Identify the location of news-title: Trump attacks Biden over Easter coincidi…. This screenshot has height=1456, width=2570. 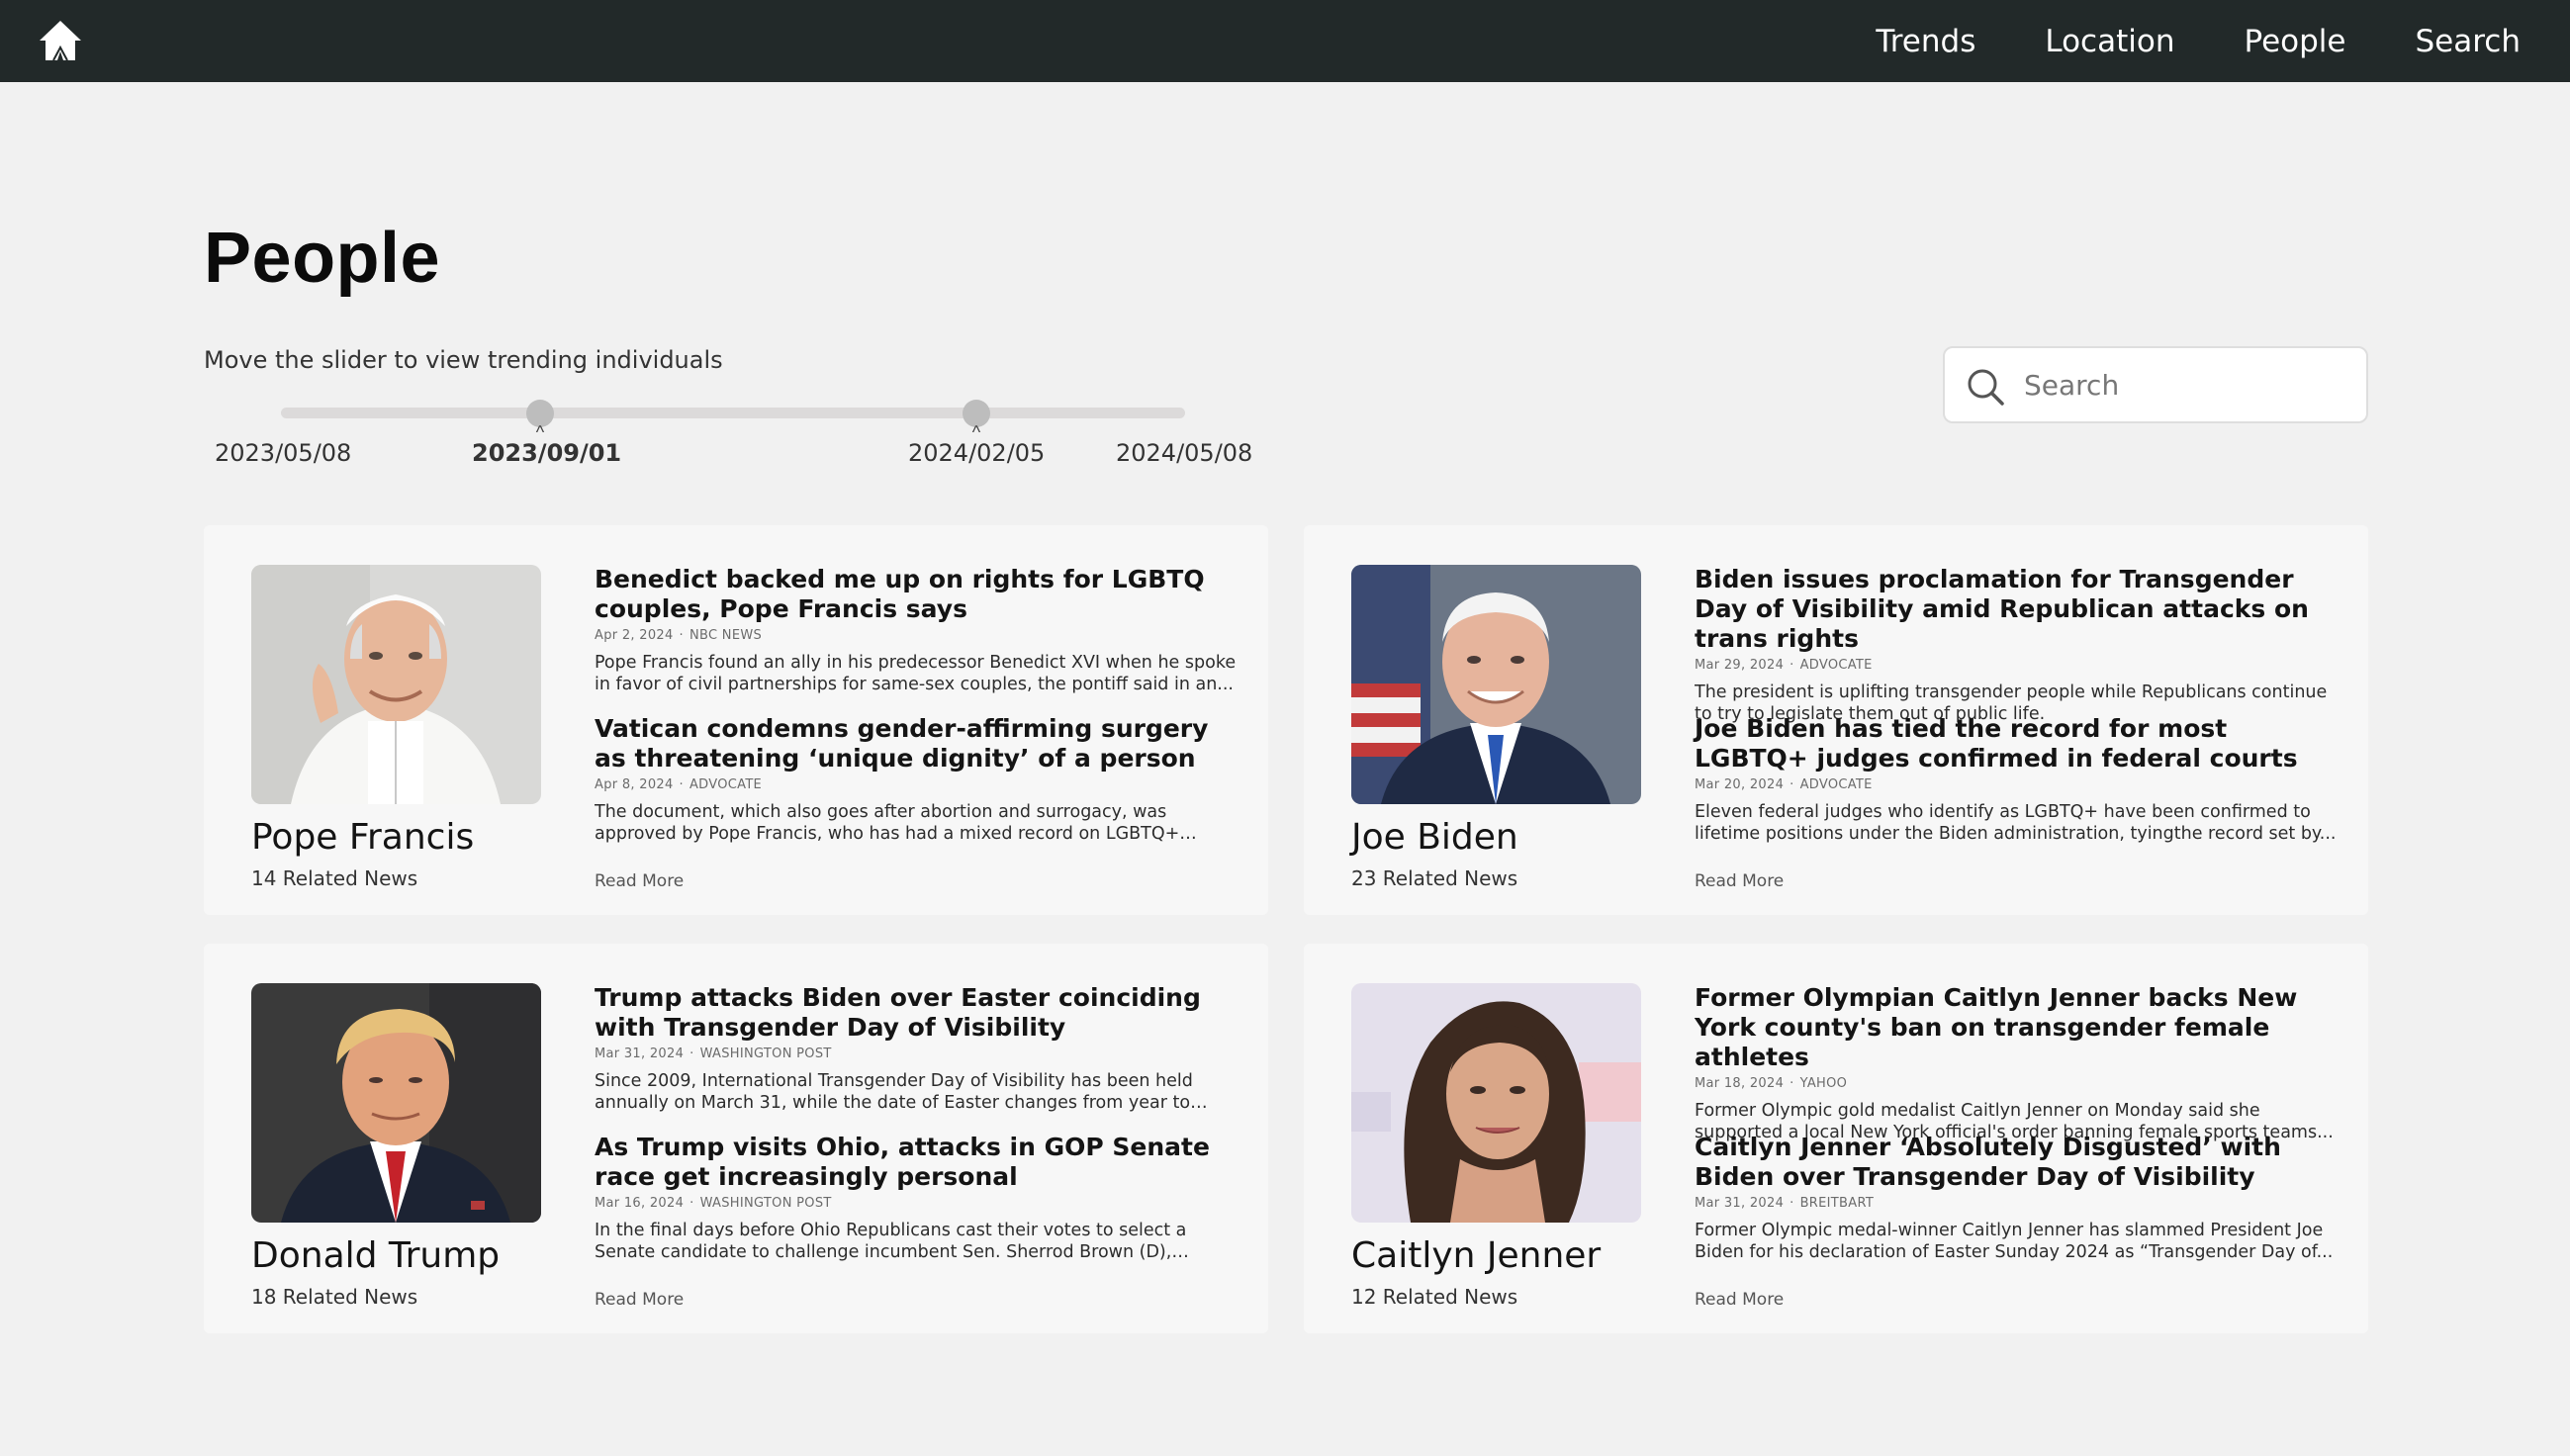
(916, 1013).